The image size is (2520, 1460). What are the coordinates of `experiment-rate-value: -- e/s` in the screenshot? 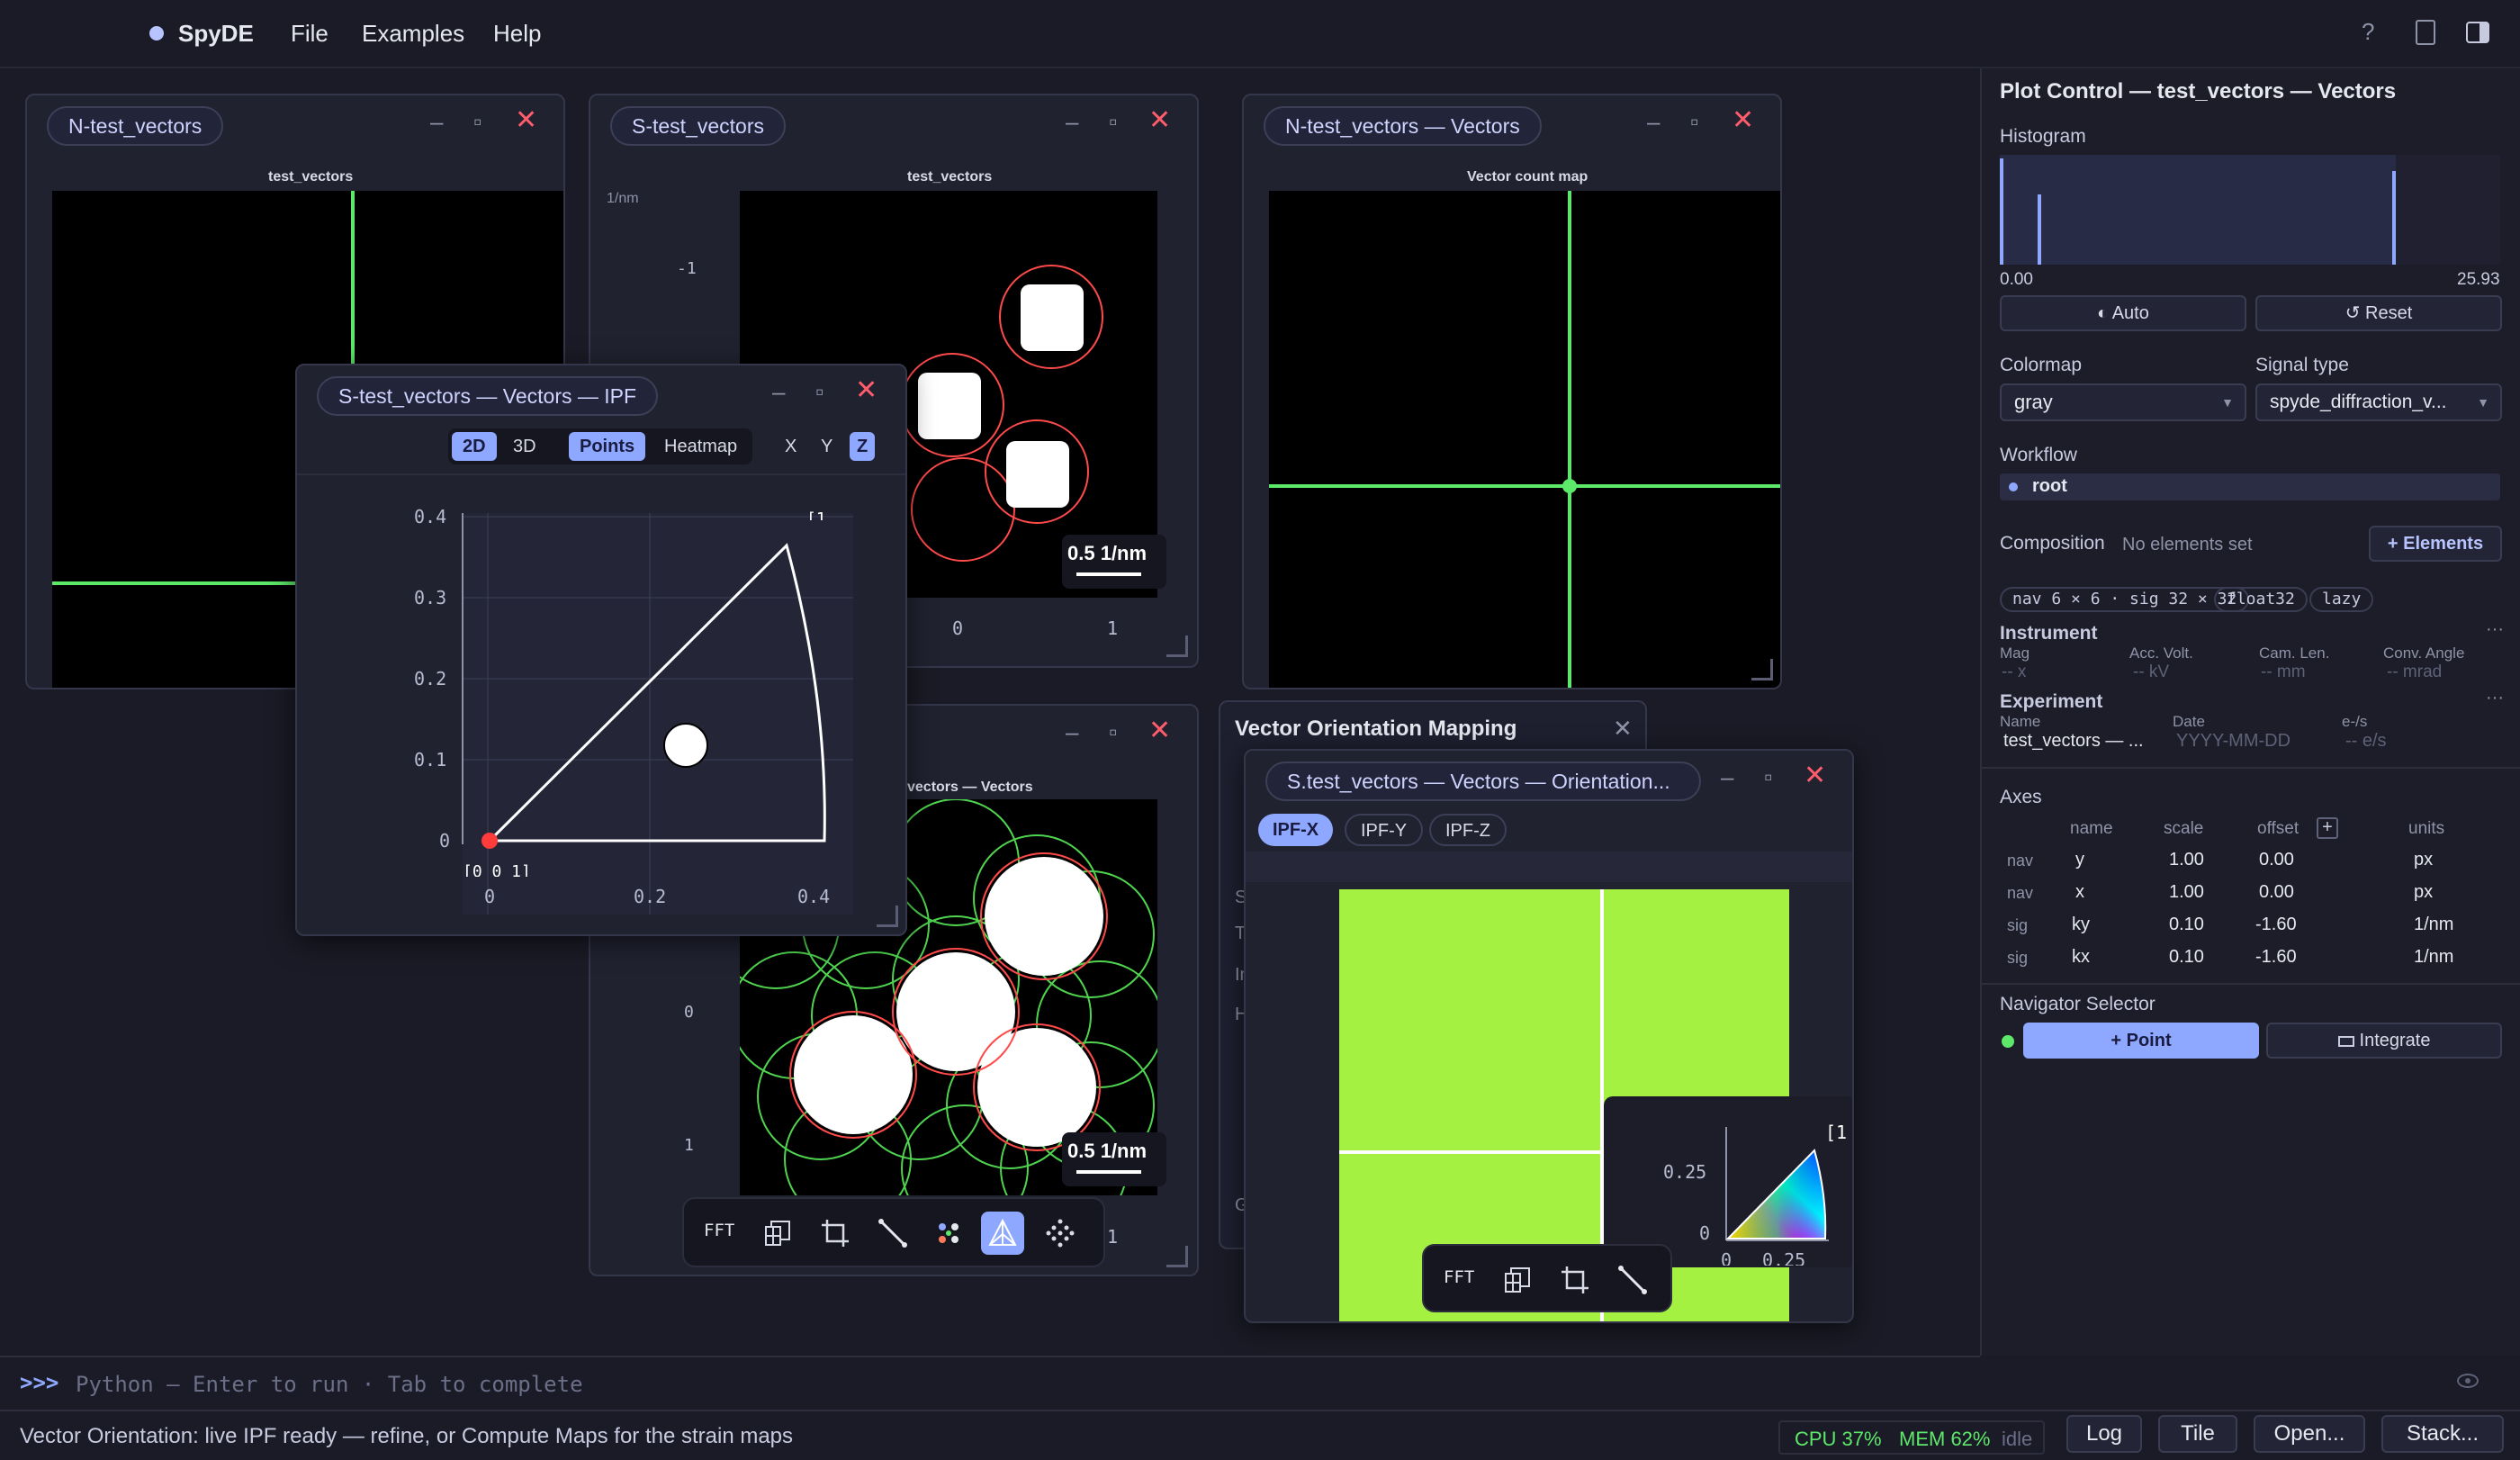 It's located at (2366, 742).